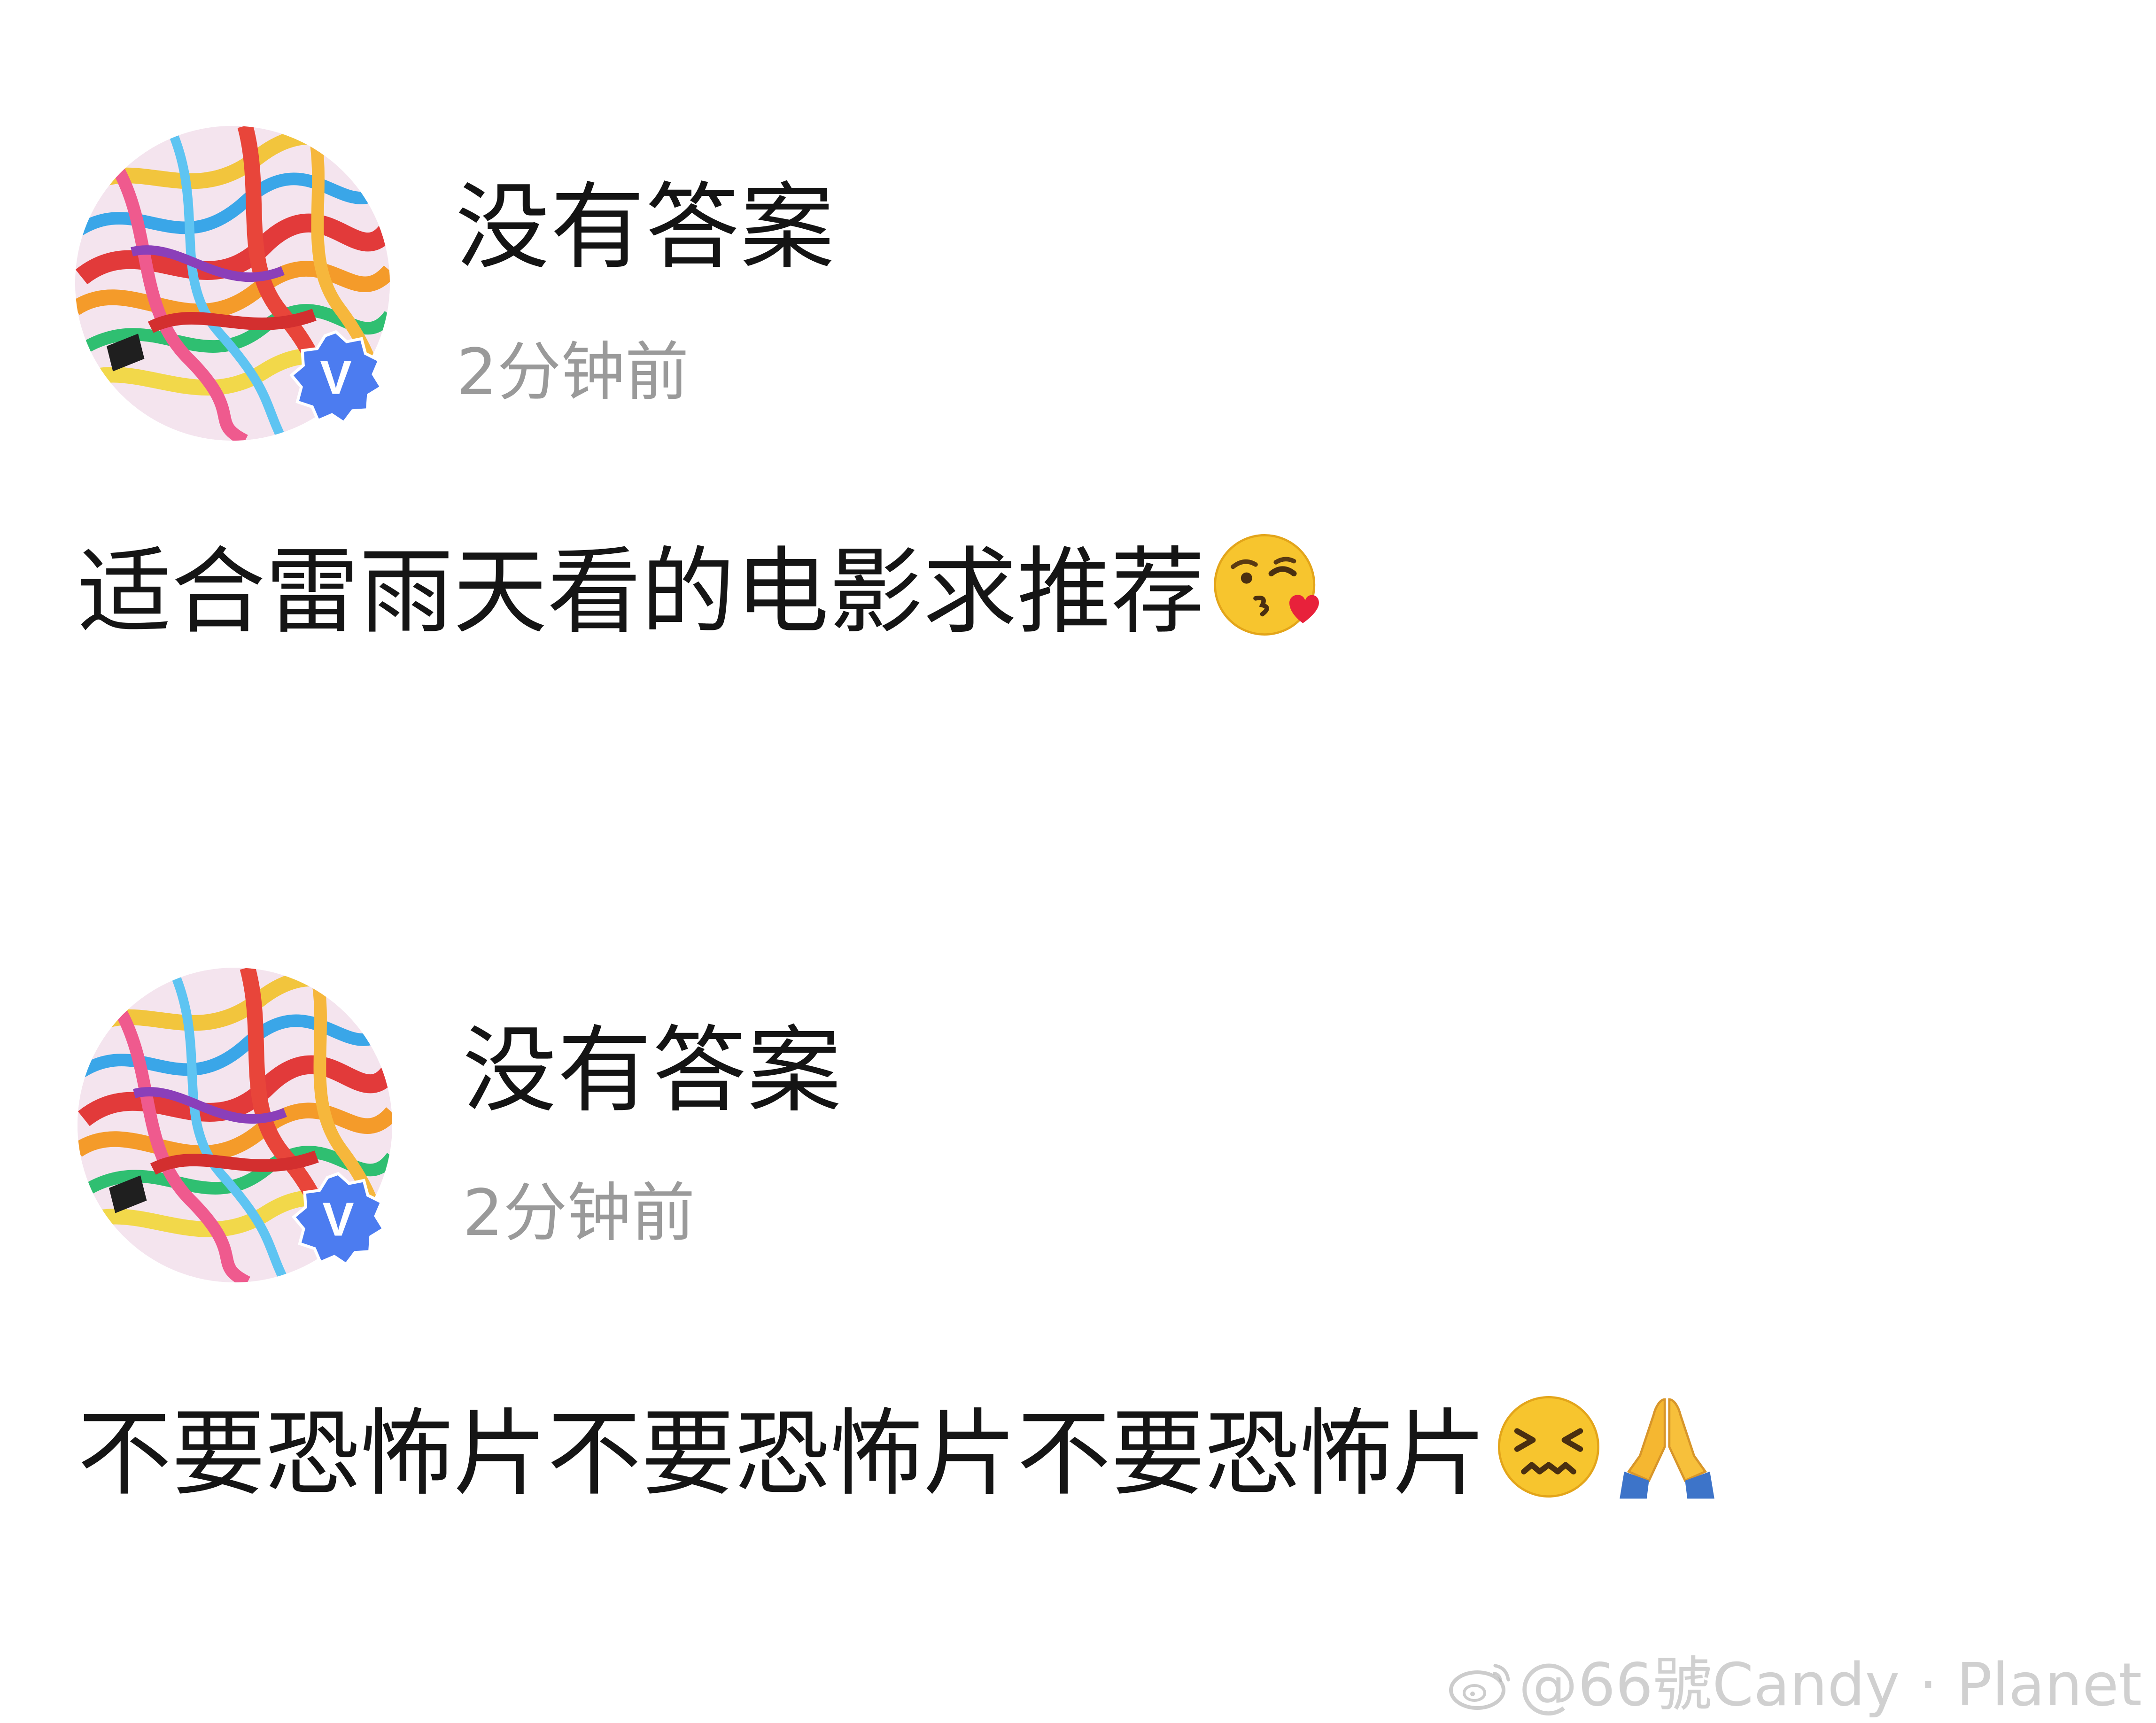 This screenshot has height=1723, width=2156. I want to click on watermark-text: @66號Candy · Planet, so click(1830, 1684).